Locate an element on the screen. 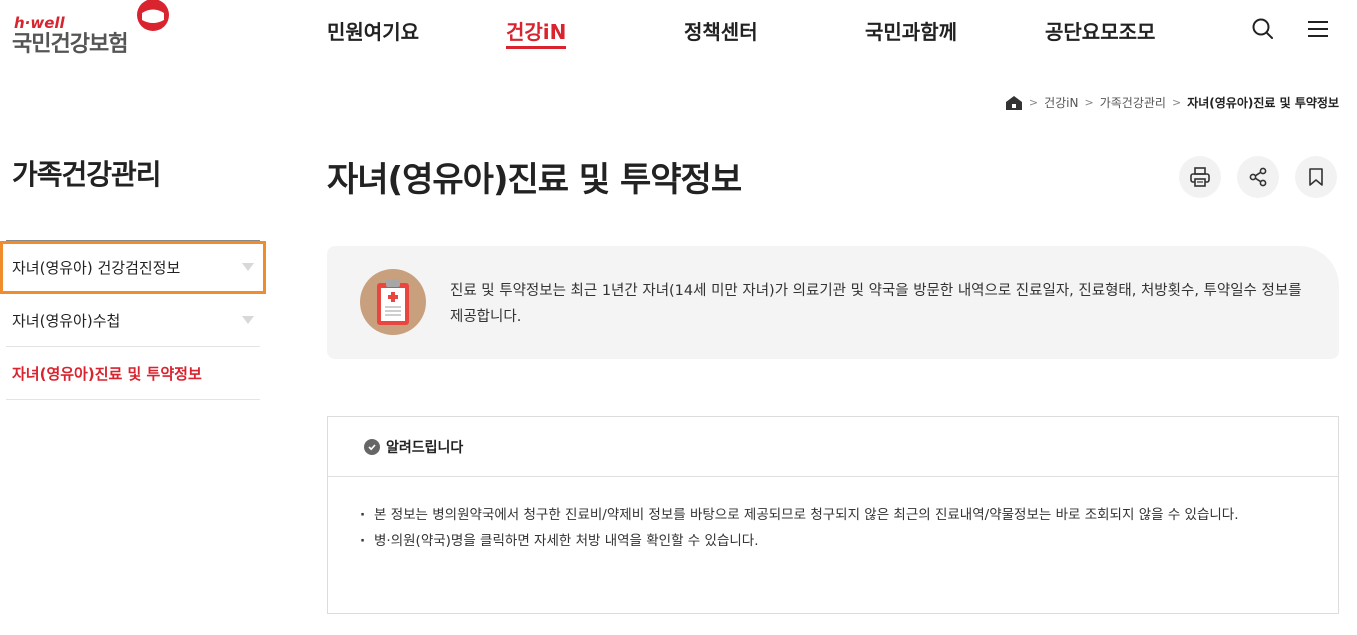  nav-item-policy: 정책센터 is located at coordinates (721, 30).